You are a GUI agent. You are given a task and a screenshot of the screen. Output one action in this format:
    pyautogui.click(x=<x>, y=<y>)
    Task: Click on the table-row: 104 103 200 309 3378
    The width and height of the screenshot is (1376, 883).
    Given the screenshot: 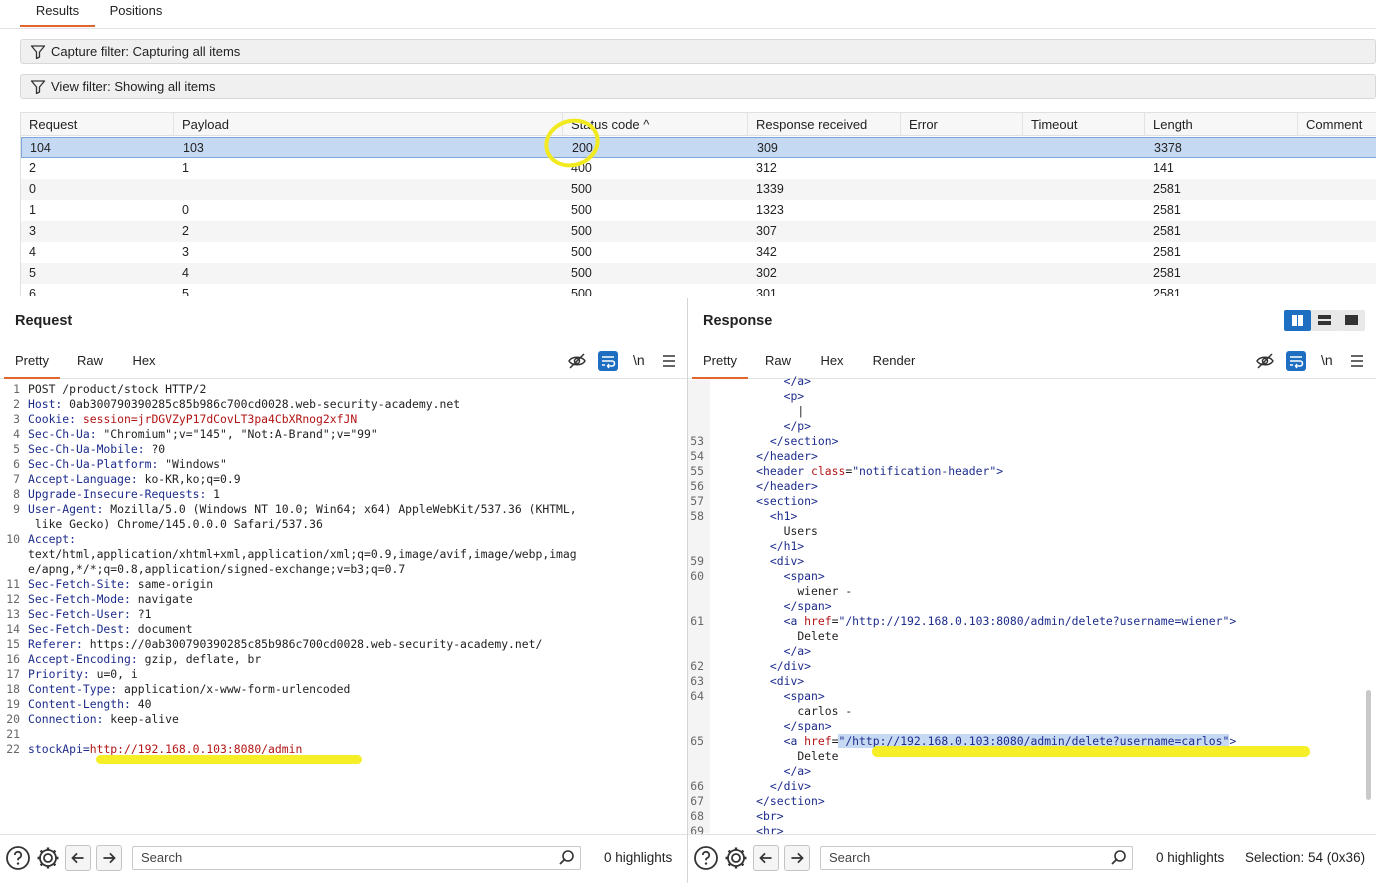 What is the action you would take?
    pyautogui.click(x=698, y=147)
    